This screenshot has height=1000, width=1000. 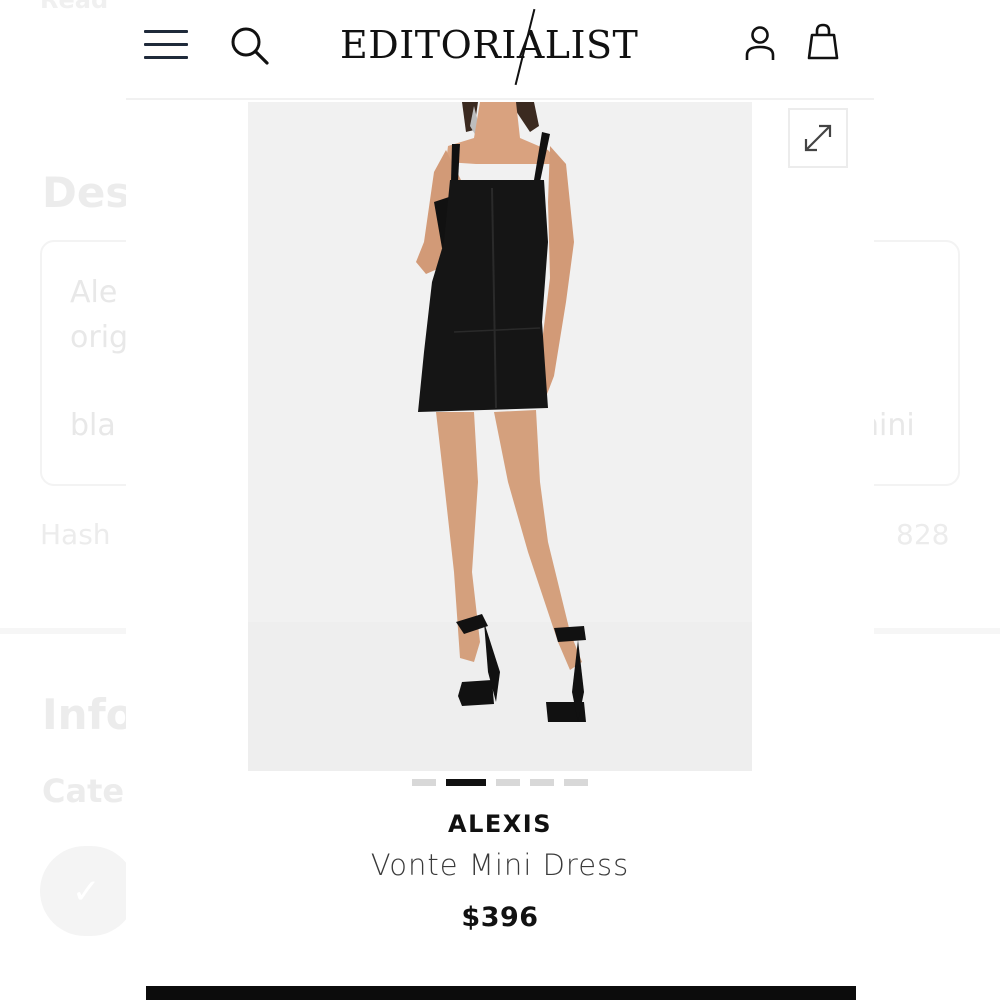 I want to click on bg-description-line-1: Ale, so click(x=94, y=292).